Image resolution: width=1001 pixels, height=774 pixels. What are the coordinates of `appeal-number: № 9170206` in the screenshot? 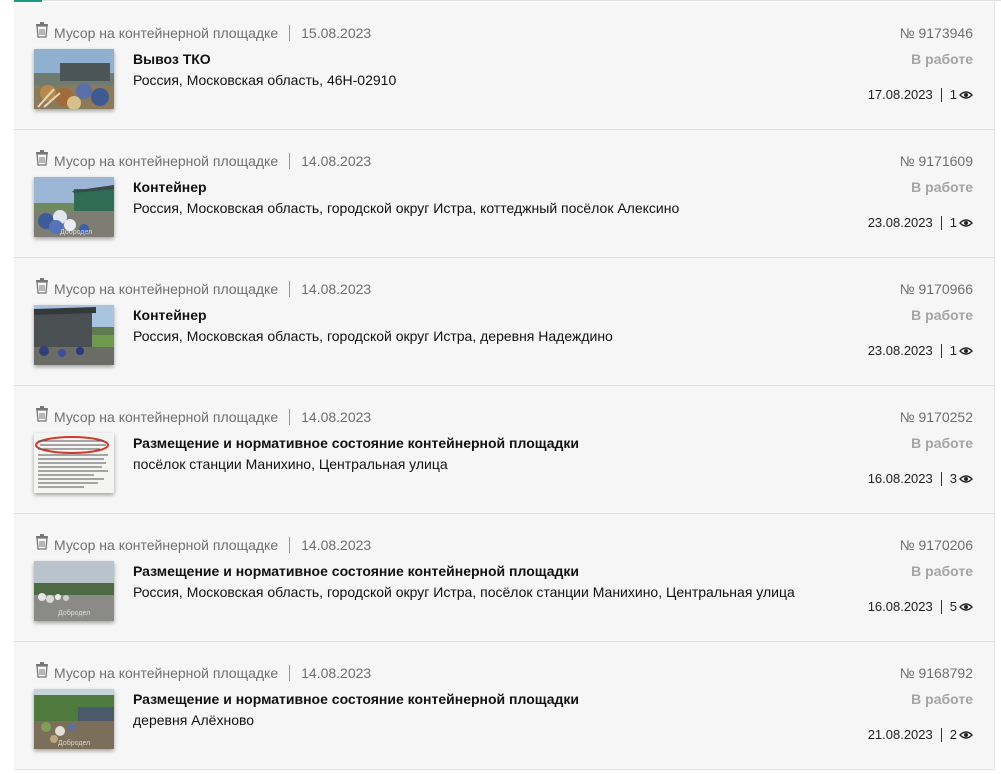 It's located at (936, 545).